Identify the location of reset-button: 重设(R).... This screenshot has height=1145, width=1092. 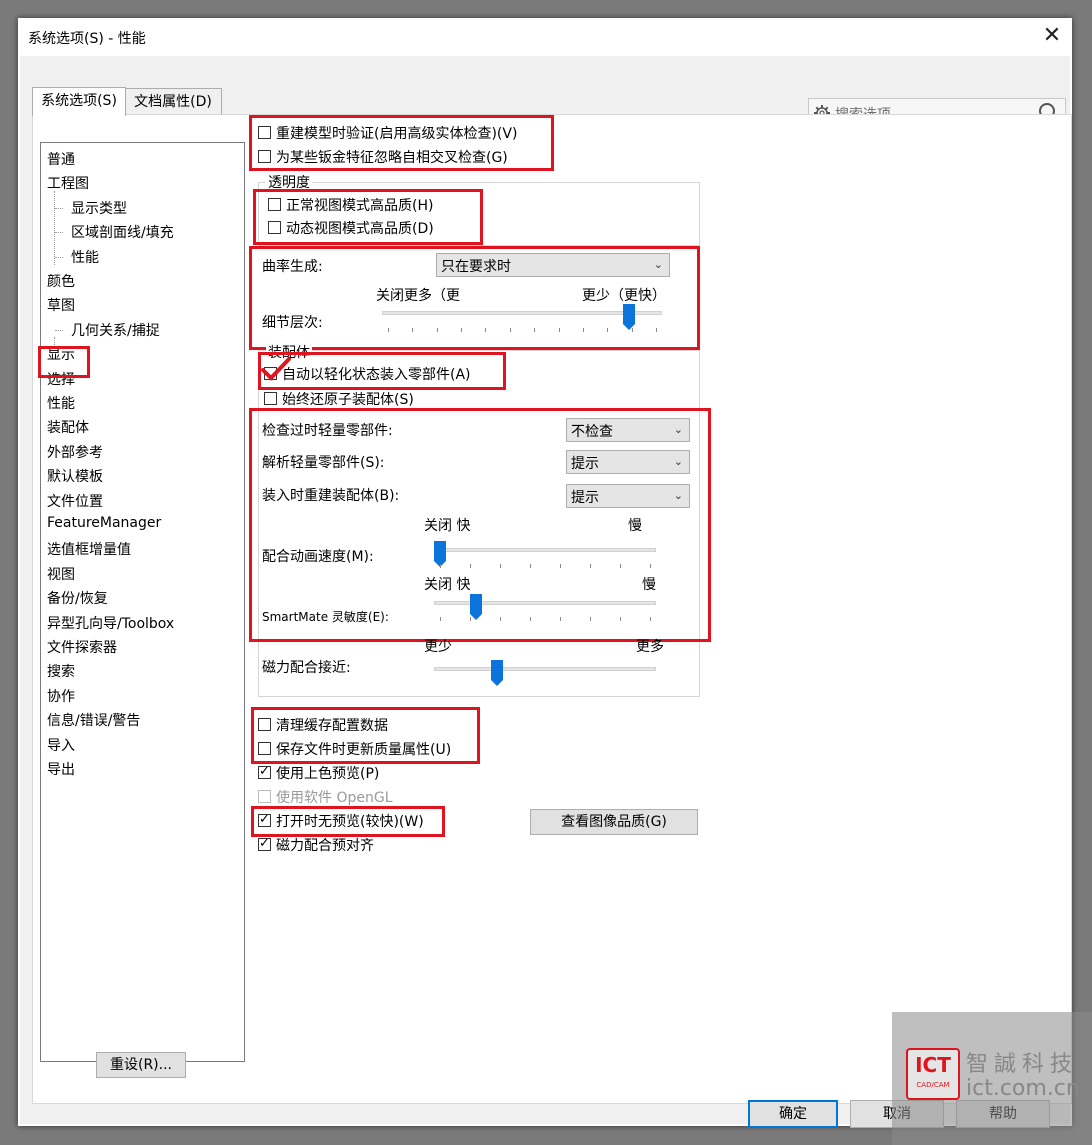
(141, 1065).